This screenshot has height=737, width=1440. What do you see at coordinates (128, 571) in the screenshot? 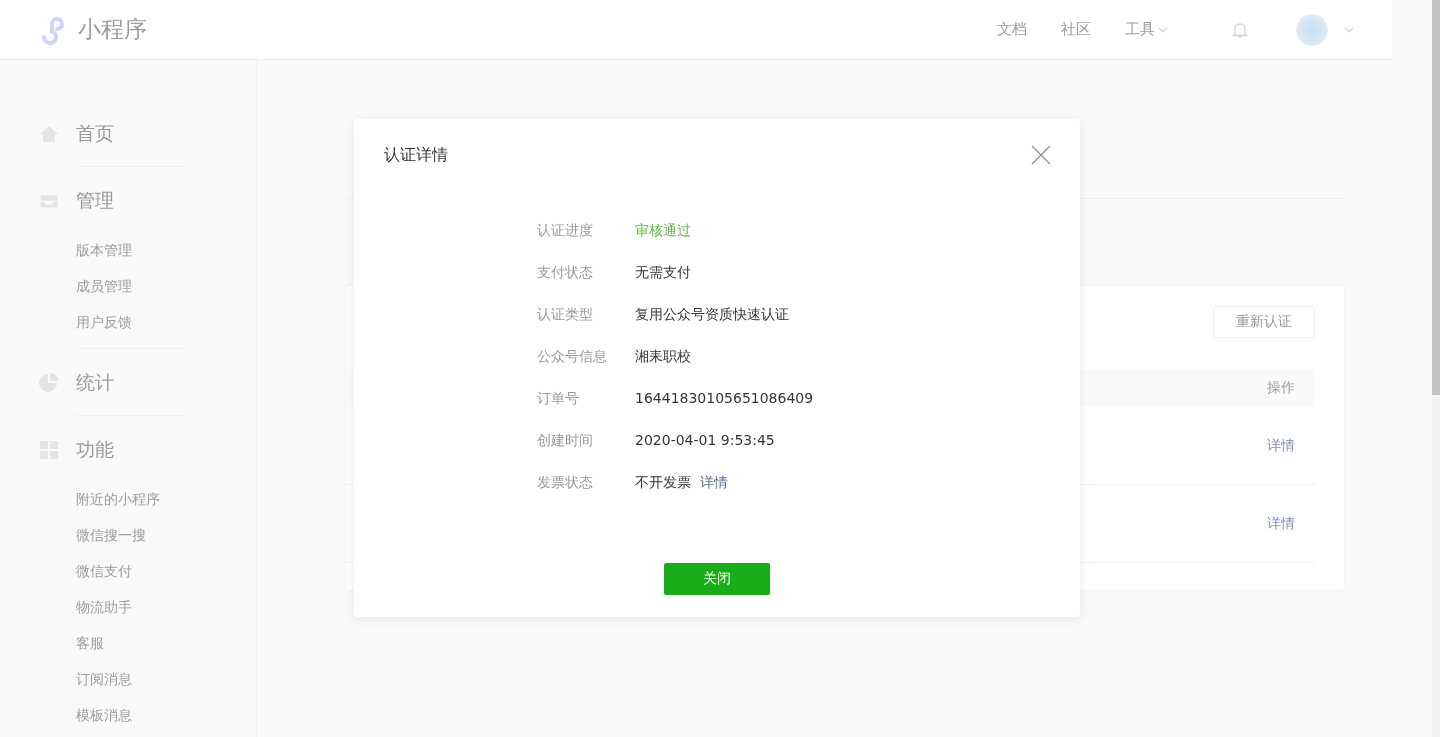
I see `sidebar-item: 微信支付` at bounding box center [128, 571].